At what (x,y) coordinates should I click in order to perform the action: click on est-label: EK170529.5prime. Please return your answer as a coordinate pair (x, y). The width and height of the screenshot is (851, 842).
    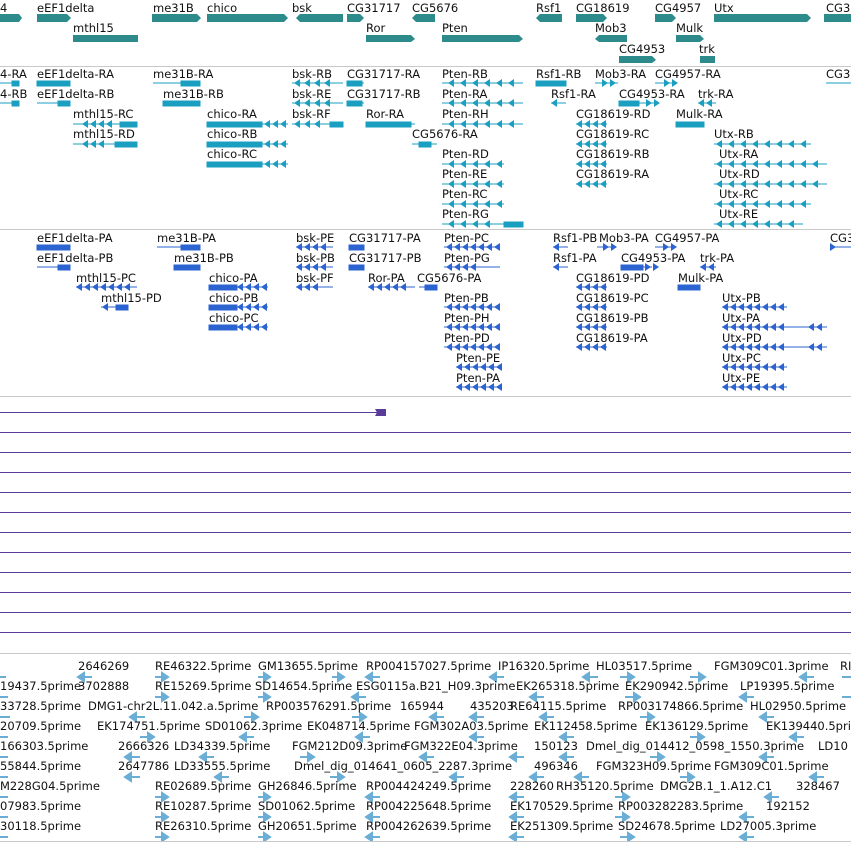
    Looking at the image, I should click on (561, 806).